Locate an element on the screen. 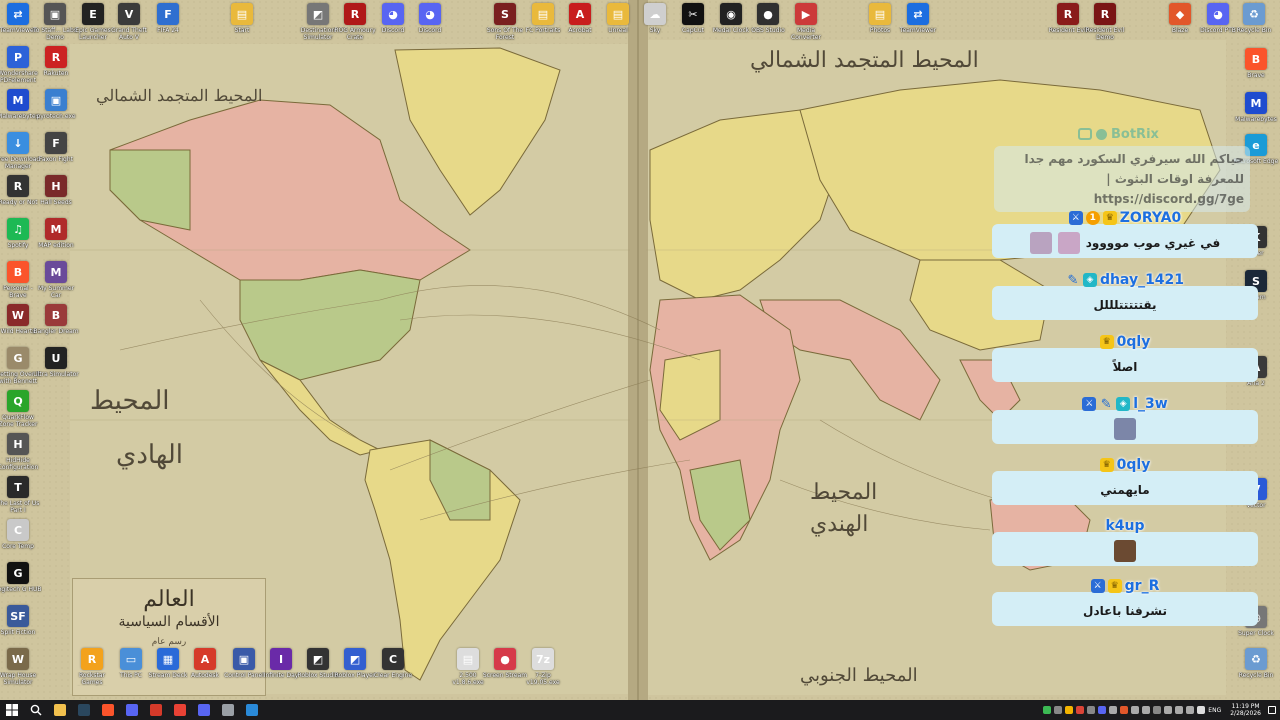 The height and width of the screenshot is (720, 1280). taskbar-app-chrome is located at coordinates (180, 710).